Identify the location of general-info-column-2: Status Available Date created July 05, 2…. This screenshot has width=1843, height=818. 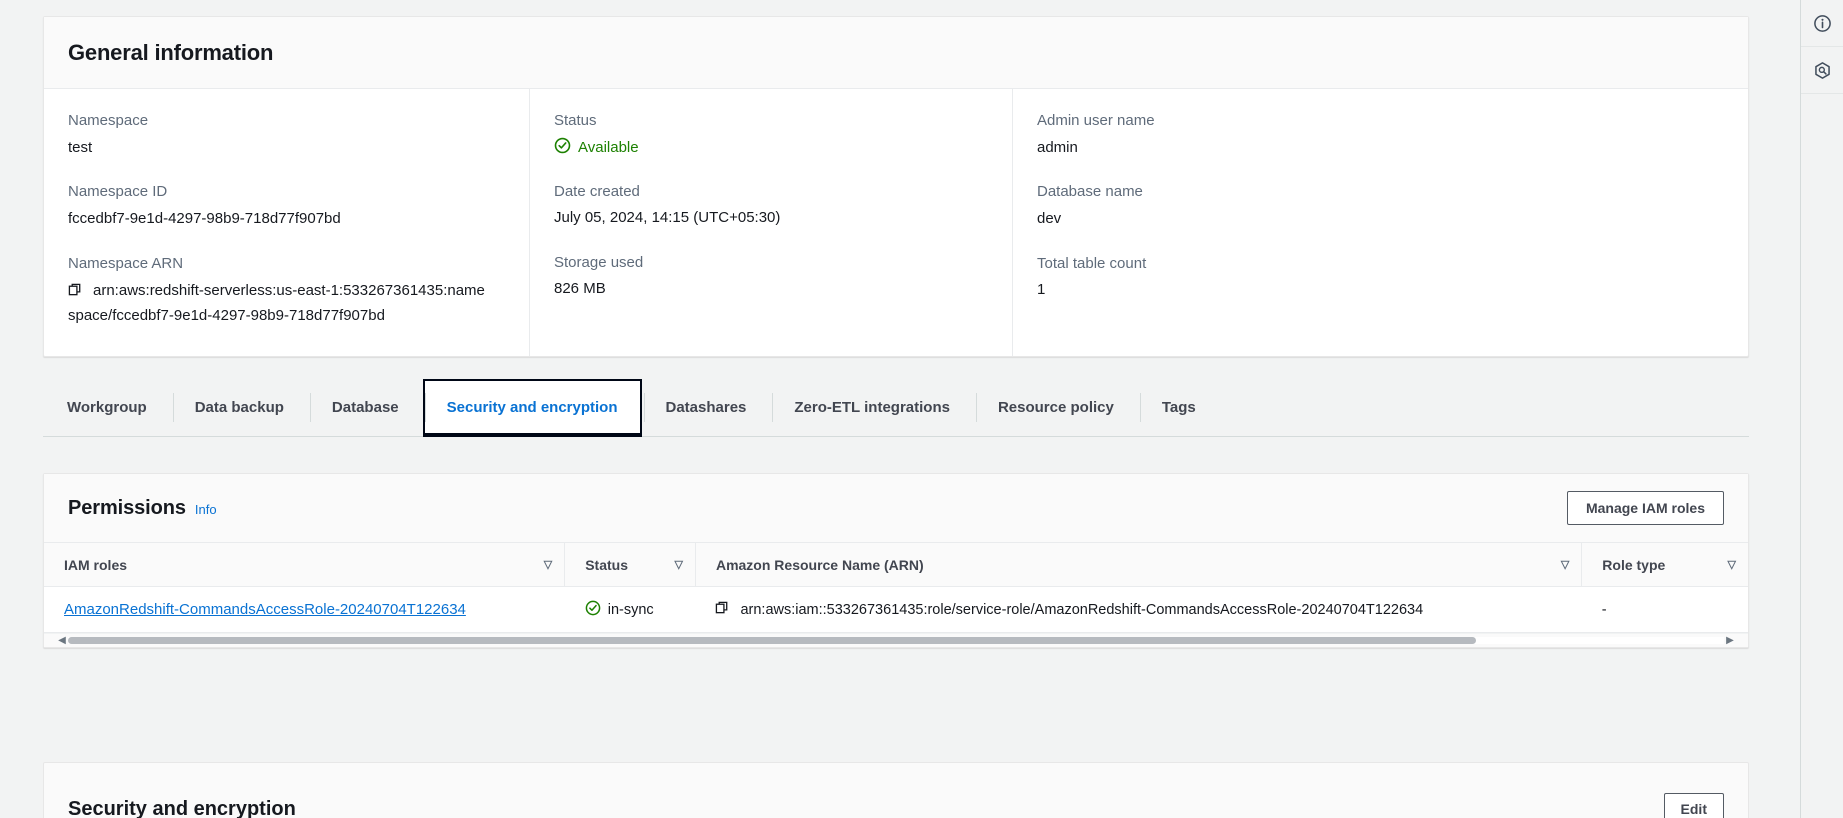
(770, 222).